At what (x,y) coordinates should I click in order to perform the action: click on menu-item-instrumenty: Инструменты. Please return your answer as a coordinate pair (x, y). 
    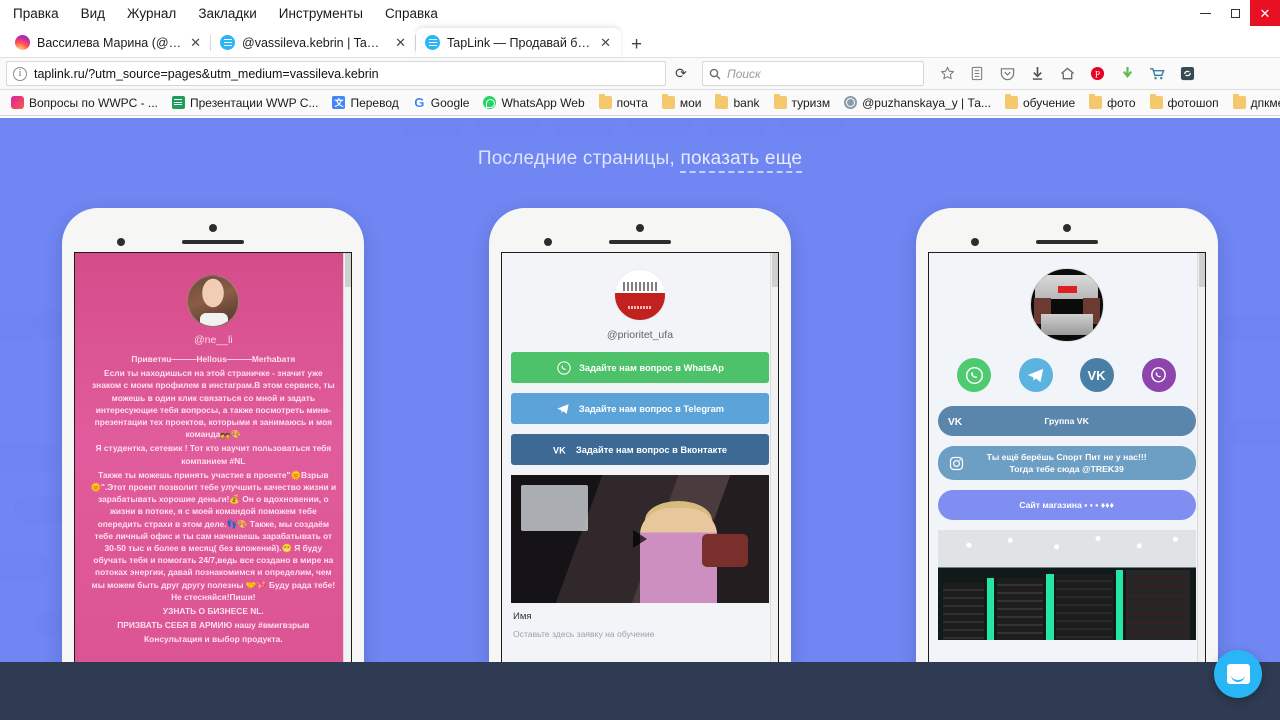
    Looking at the image, I should click on (321, 13).